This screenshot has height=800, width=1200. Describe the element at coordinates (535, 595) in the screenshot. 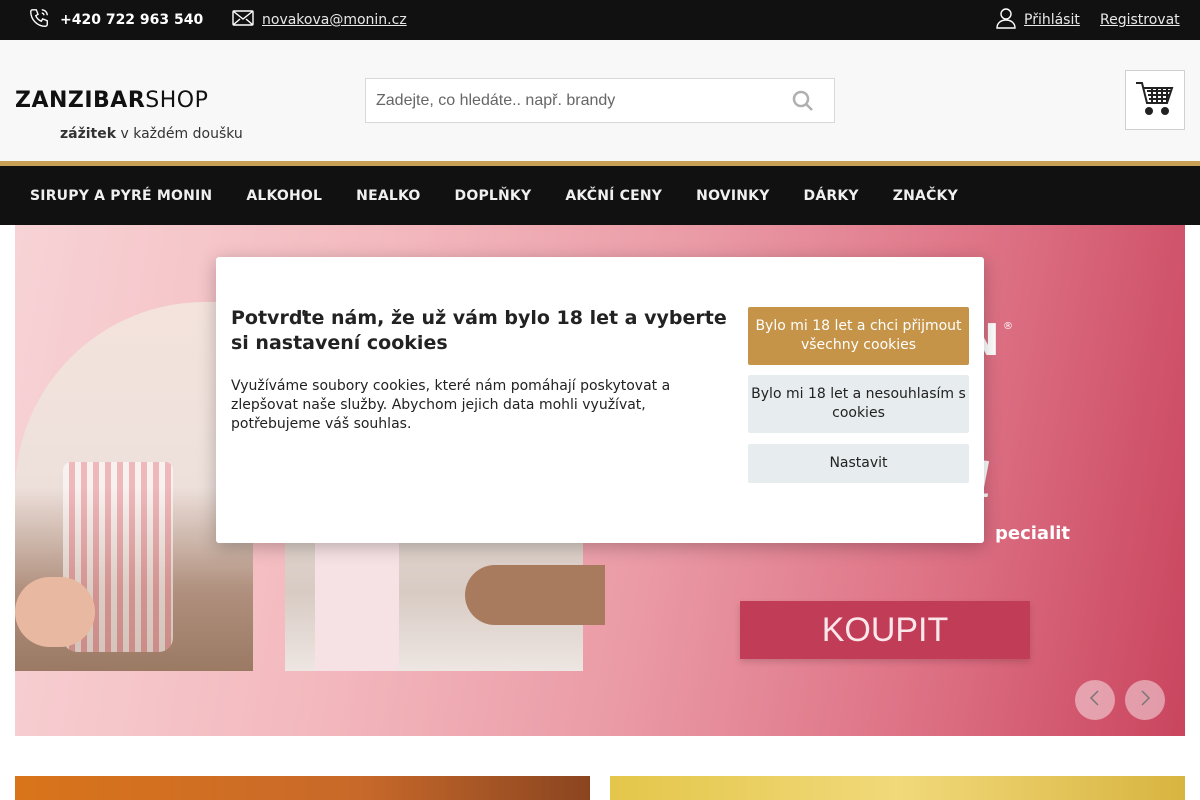

I see `arm-image` at that location.